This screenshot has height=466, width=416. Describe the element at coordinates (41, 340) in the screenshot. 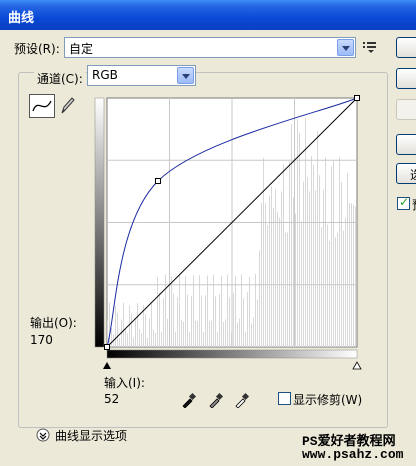

I see `output-value: 170` at that location.